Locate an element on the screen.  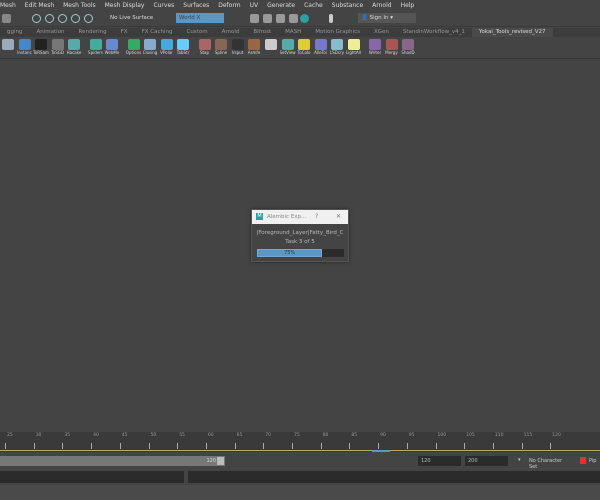
shelf-button: SetView is located at coordinates (288, 48).